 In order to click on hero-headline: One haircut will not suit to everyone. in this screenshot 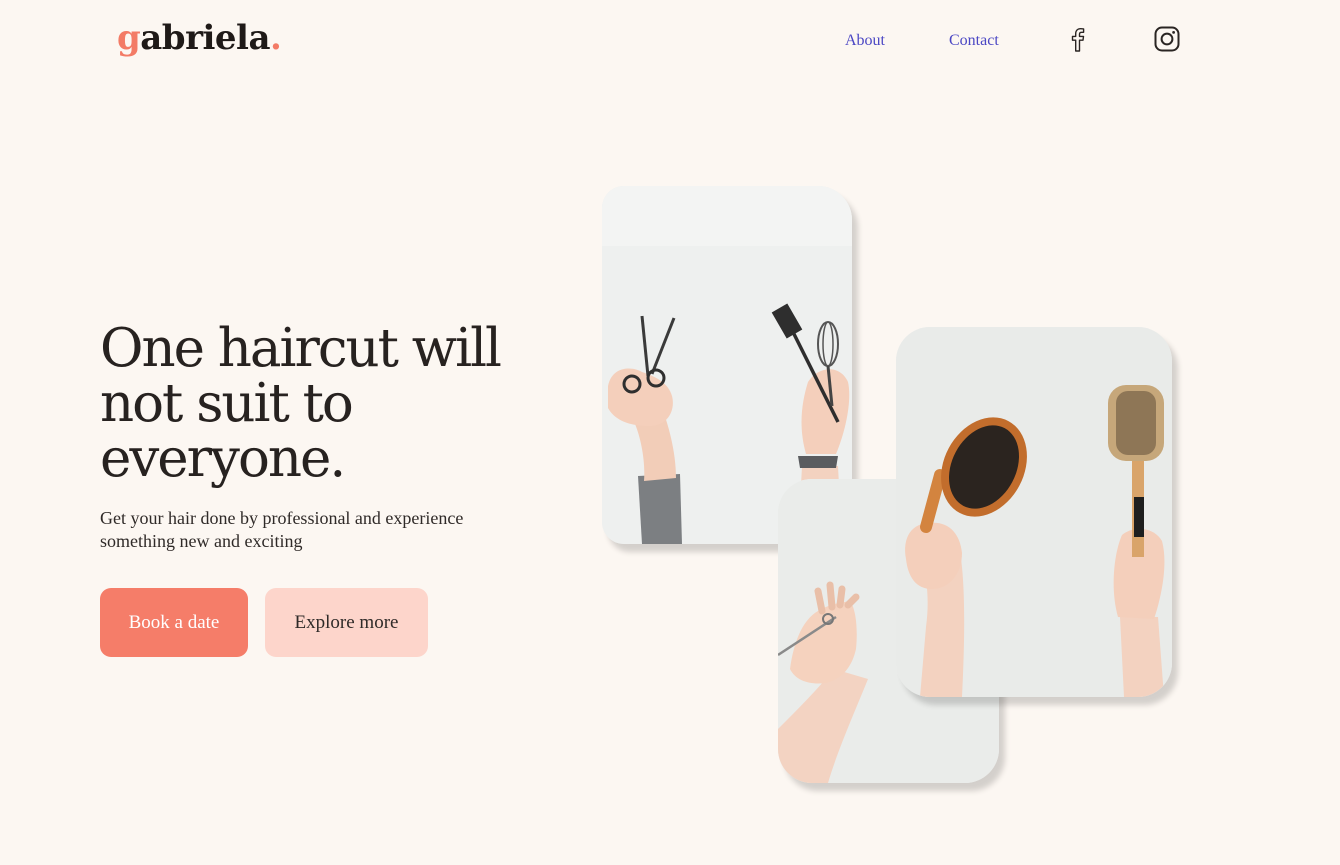, I will do `click(301, 403)`.